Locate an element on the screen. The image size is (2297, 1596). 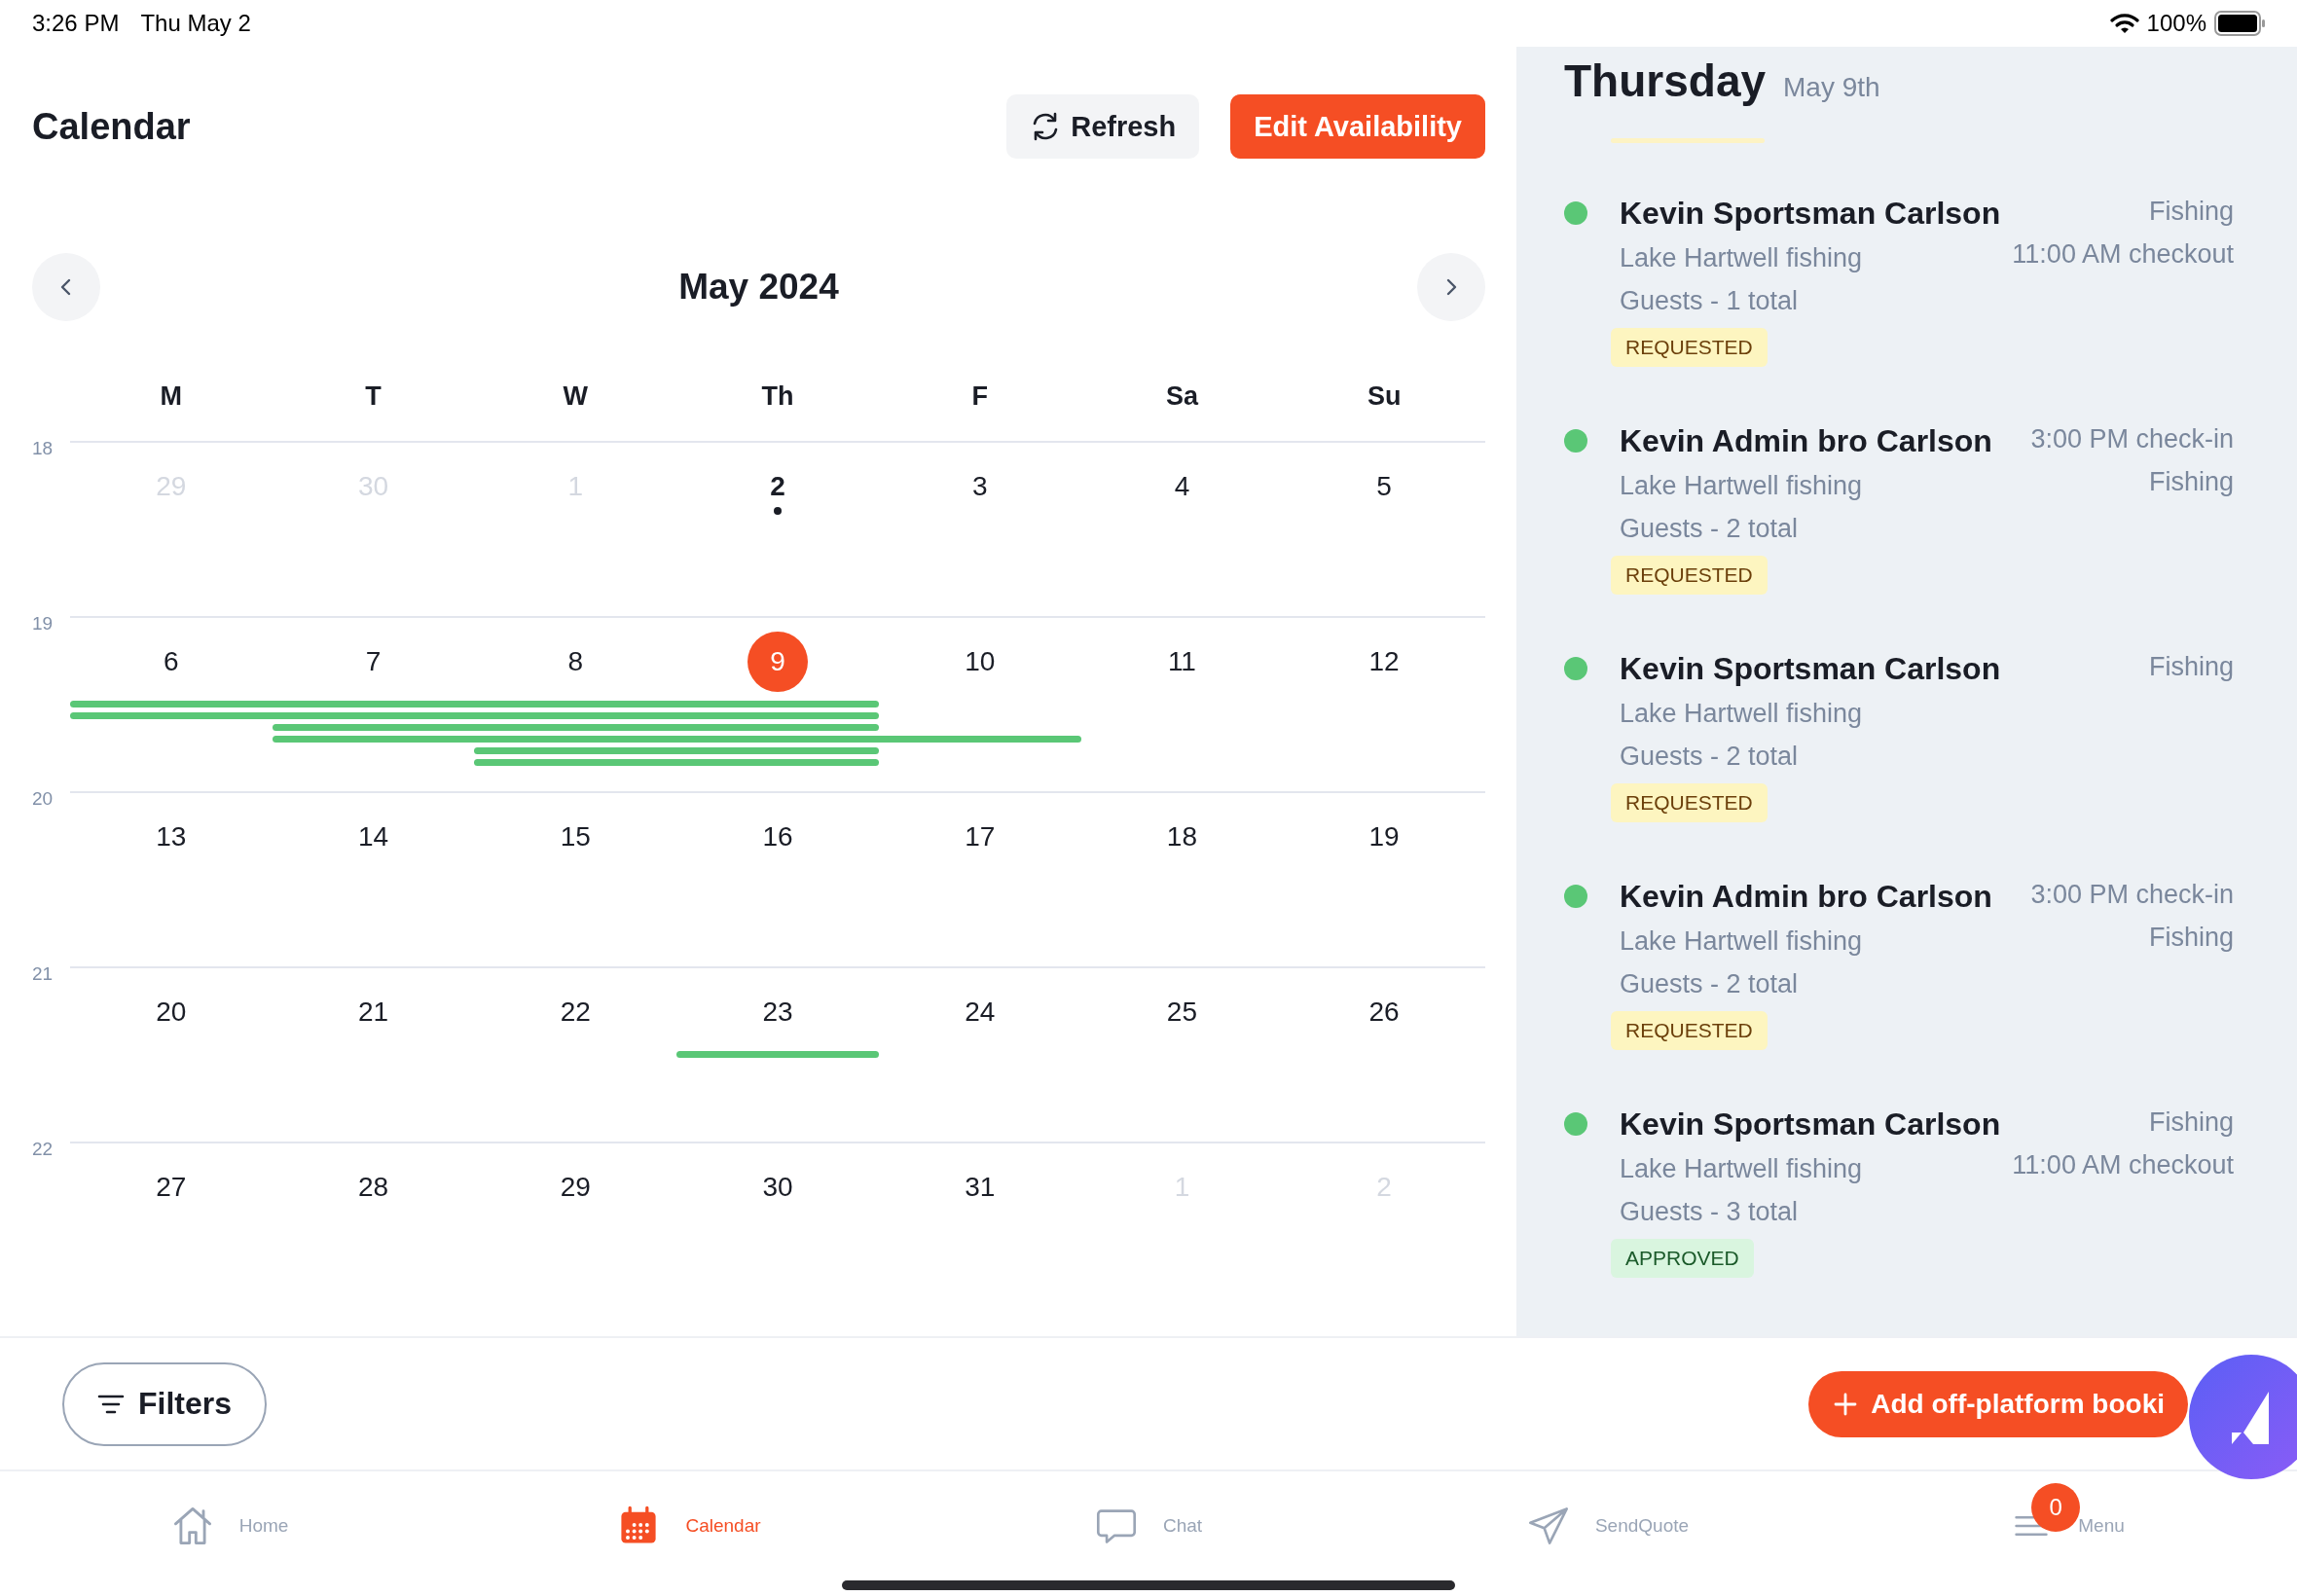
day-number: 29 is located at coordinates (575, 1187).